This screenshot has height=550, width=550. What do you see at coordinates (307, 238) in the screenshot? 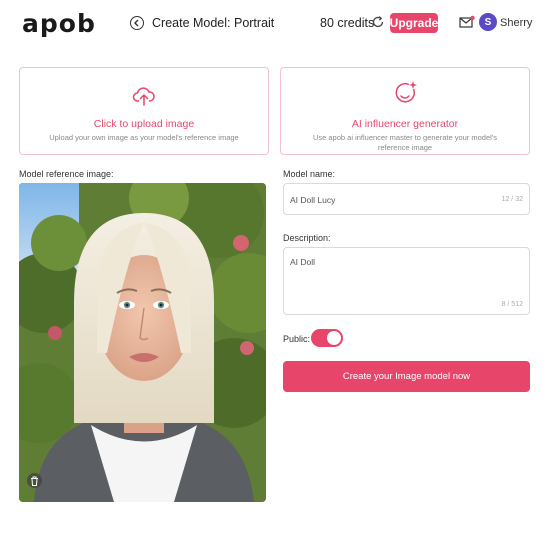
I see `description-label: Description:` at bounding box center [307, 238].